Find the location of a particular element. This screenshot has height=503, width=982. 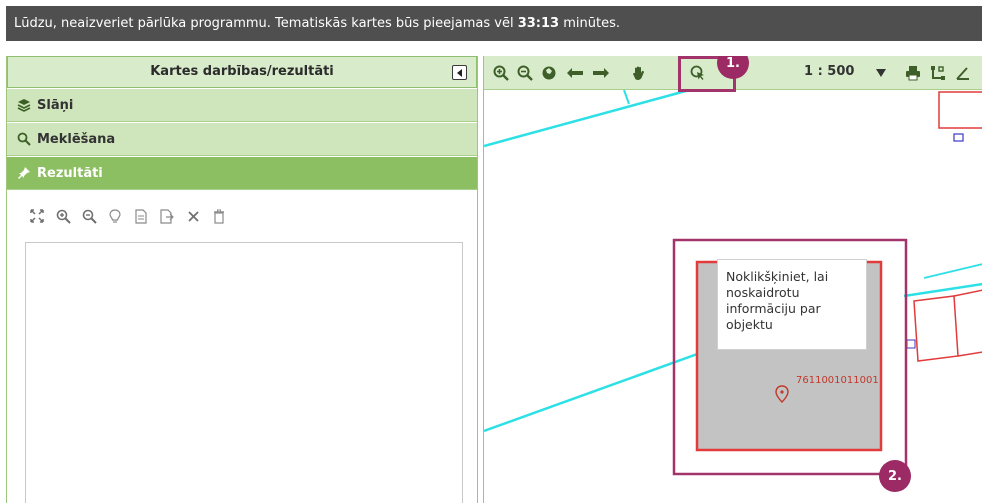

panel-header: Kartes darbības/rezultāti is located at coordinates (242, 72).